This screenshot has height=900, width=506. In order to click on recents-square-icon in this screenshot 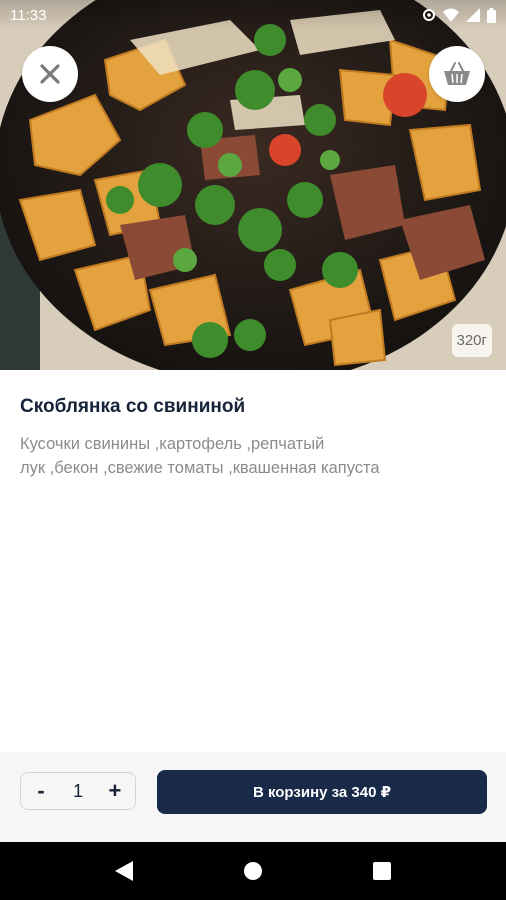, I will do `click(381, 871)`.